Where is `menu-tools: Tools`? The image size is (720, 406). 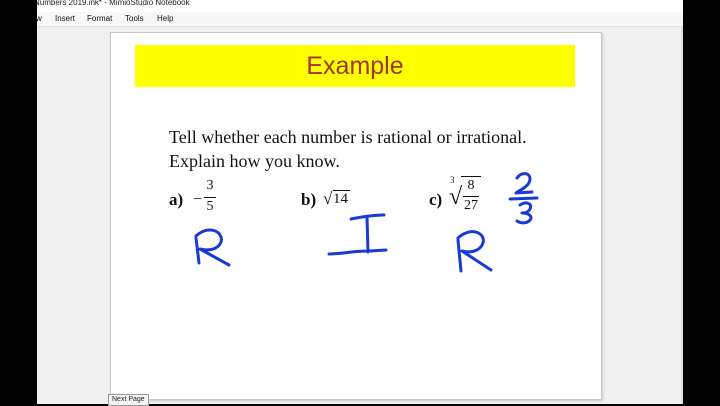
menu-tools: Tools is located at coordinates (134, 19).